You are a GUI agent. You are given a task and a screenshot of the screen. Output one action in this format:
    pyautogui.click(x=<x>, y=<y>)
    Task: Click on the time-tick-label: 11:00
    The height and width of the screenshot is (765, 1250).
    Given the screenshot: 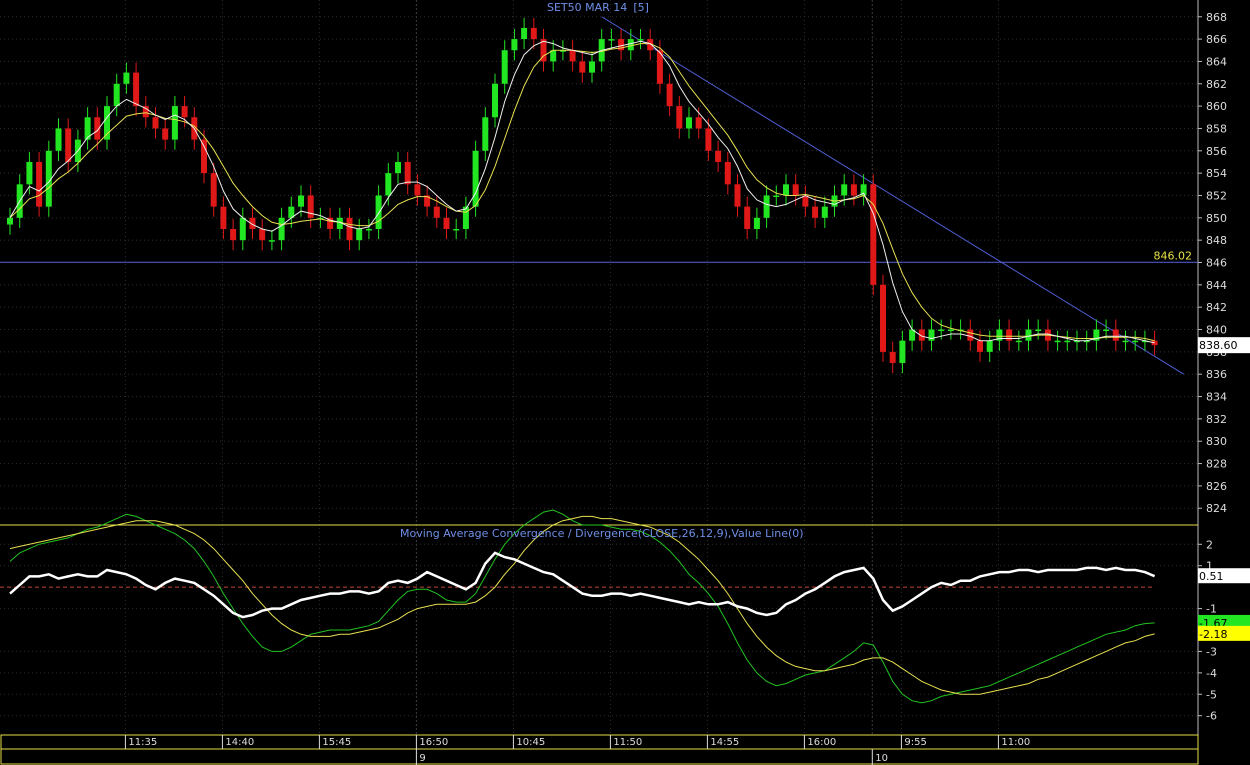 What is the action you would take?
    pyautogui.click(x=1015, y=742)
    